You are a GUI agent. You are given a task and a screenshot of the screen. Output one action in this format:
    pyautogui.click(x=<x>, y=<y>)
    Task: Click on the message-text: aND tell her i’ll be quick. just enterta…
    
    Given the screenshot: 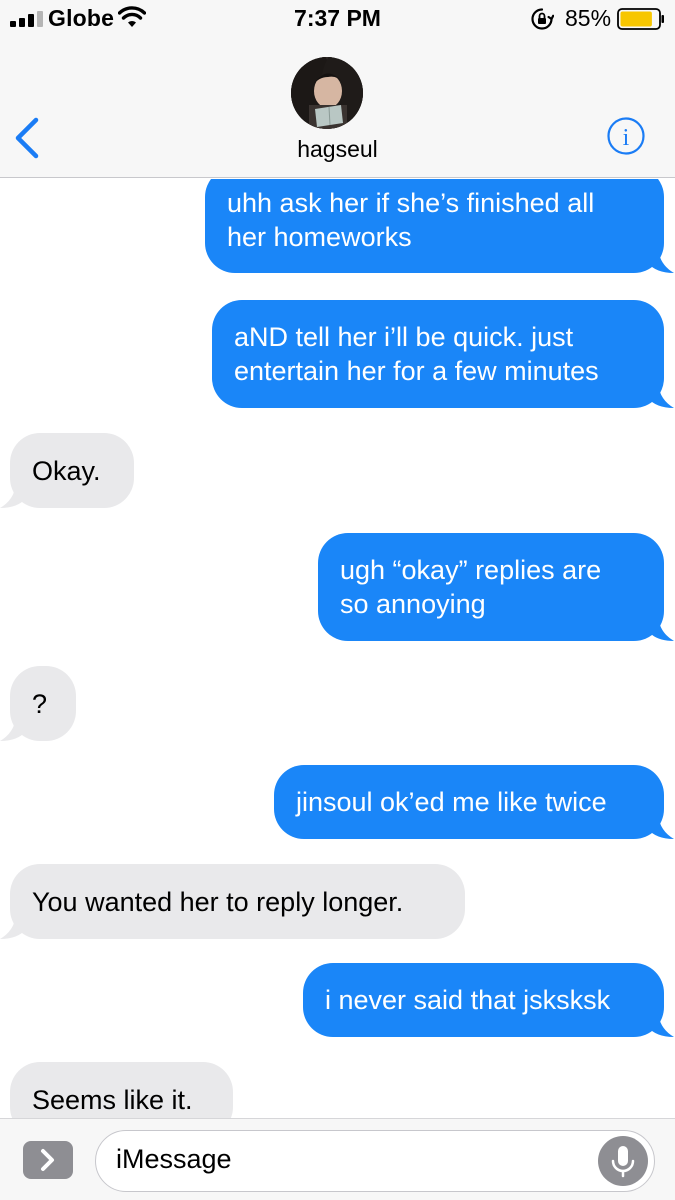 What is the action you would take?
    pyautogui.click(x=416, y=354)
    